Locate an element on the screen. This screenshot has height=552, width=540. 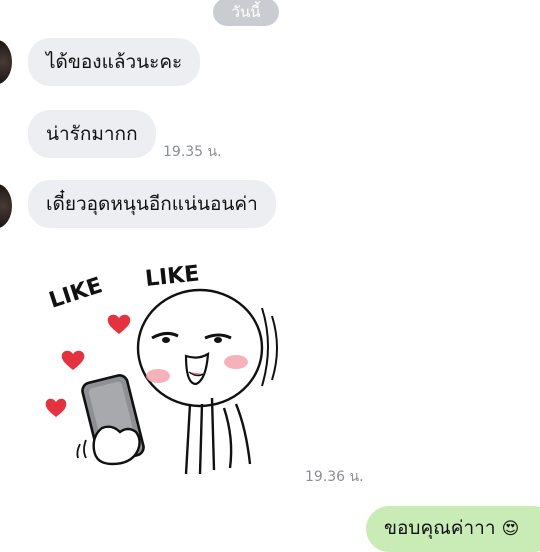
message-bubble-2: น่ารักมากก is located at coordinates (92, 134).